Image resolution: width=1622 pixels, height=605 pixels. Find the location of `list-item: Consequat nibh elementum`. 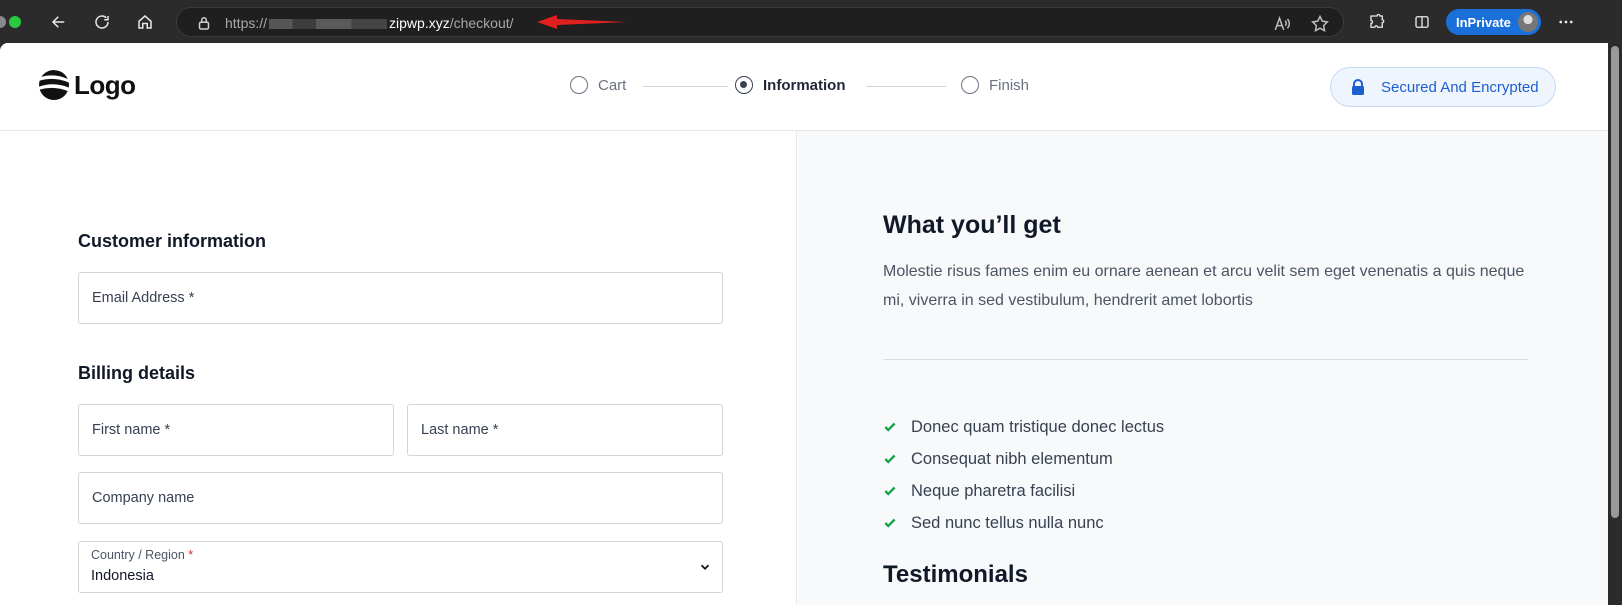

list-item: Consequat nibh elementum is located at coordinates (1023, 459).